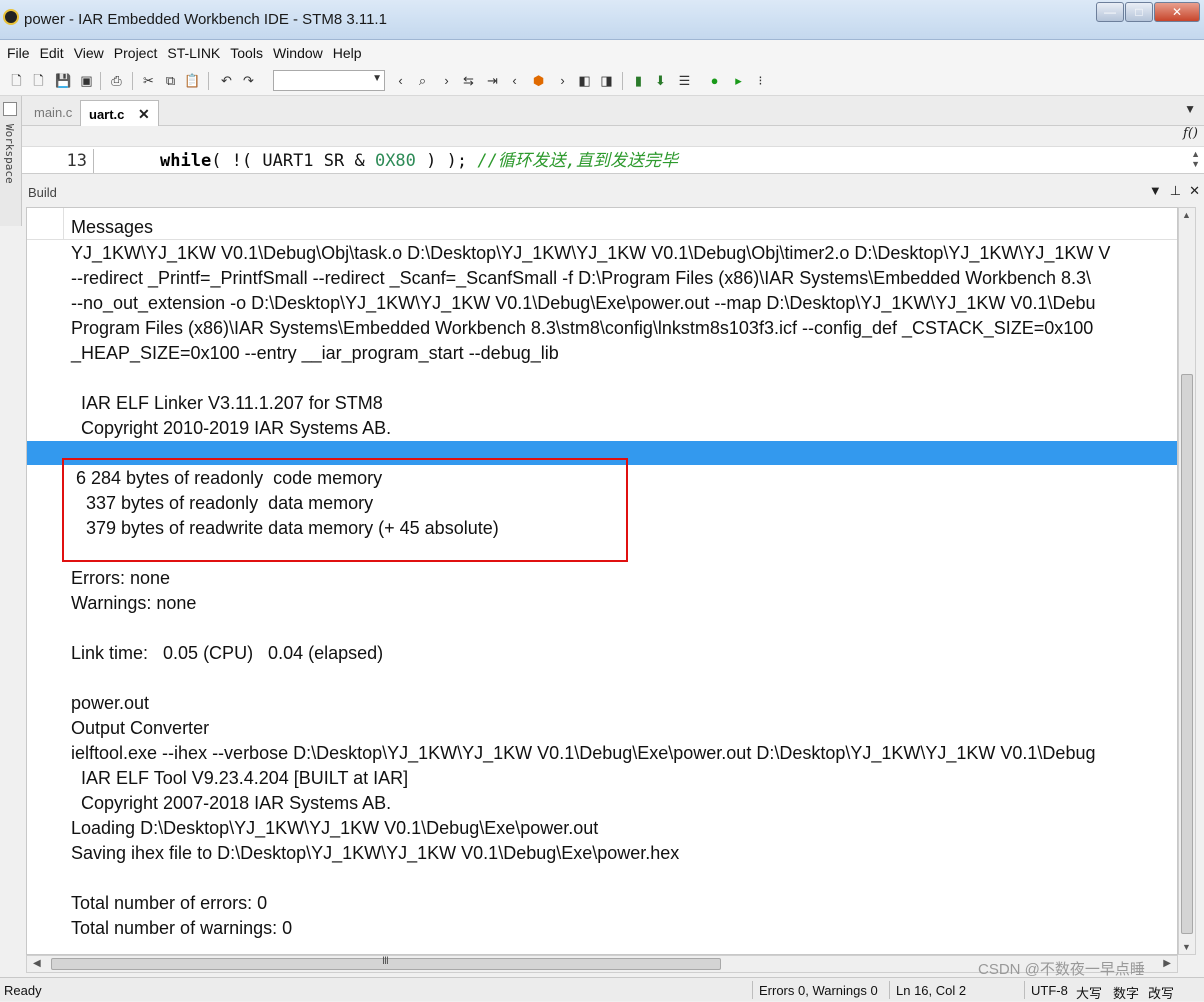  What do you see at coordinates (1089, 993) in the screenshot?
I see `status-caps: 大写` at bounding box center [1089, 993].